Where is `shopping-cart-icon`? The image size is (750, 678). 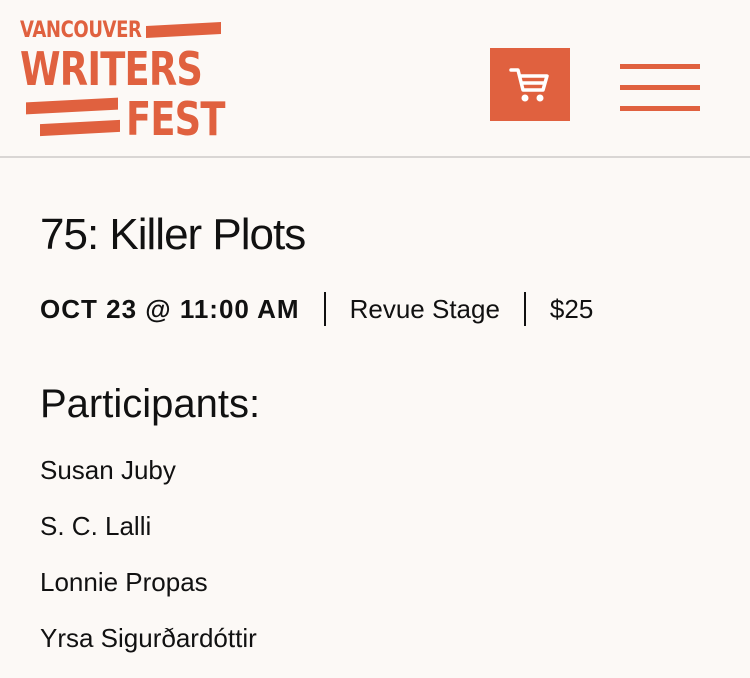 shopping-cart-icon is located at coordinates (529, 85).